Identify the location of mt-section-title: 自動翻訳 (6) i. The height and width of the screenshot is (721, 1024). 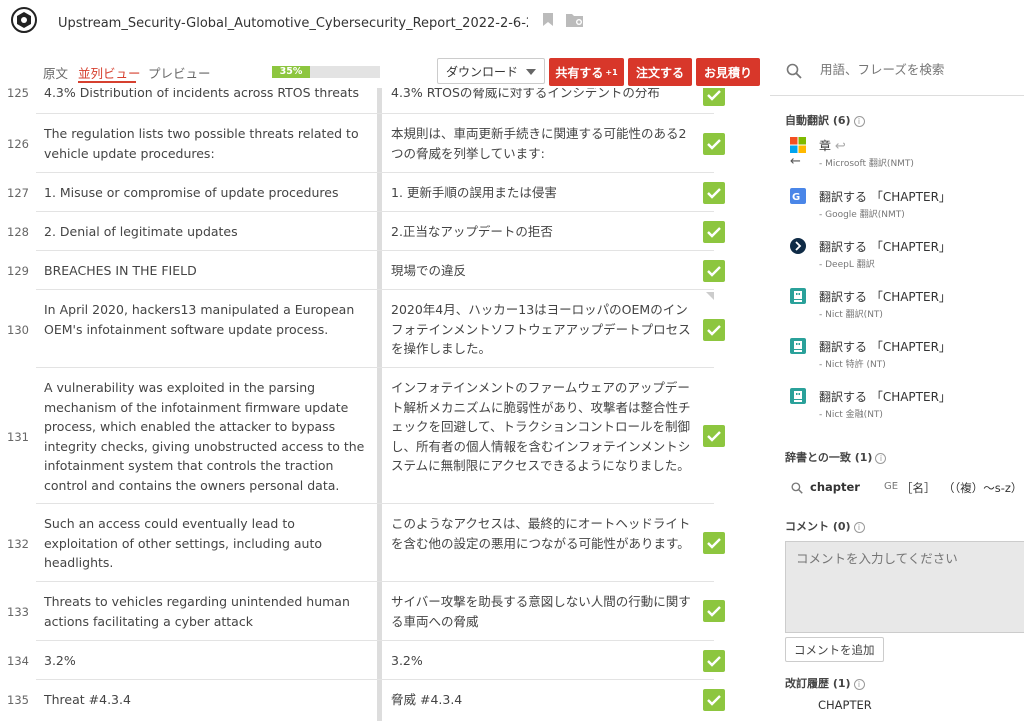
(825, 120).